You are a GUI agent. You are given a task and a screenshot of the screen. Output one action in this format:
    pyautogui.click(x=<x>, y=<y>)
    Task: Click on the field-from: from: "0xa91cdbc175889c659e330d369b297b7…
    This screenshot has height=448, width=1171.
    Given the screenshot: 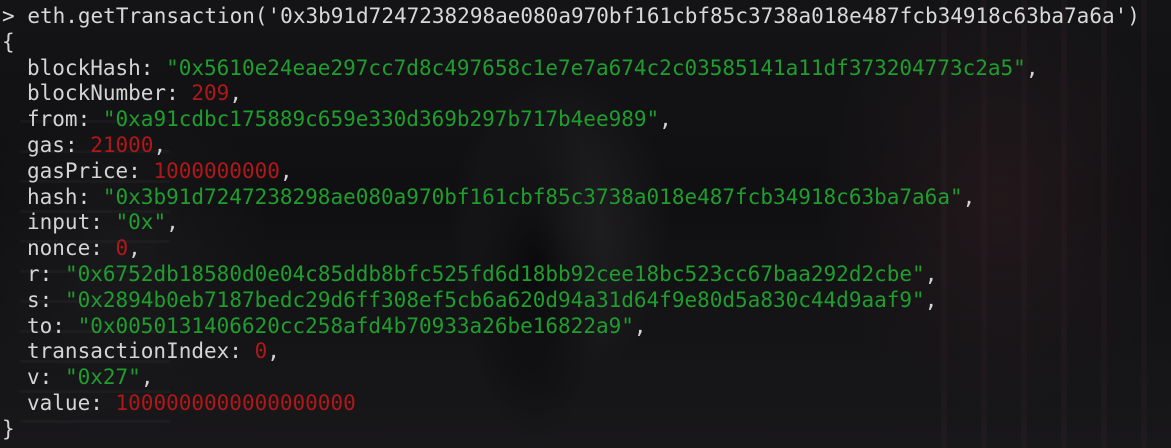 What is the action you would take?
    pyautogui.click(x=349, y=119)
    